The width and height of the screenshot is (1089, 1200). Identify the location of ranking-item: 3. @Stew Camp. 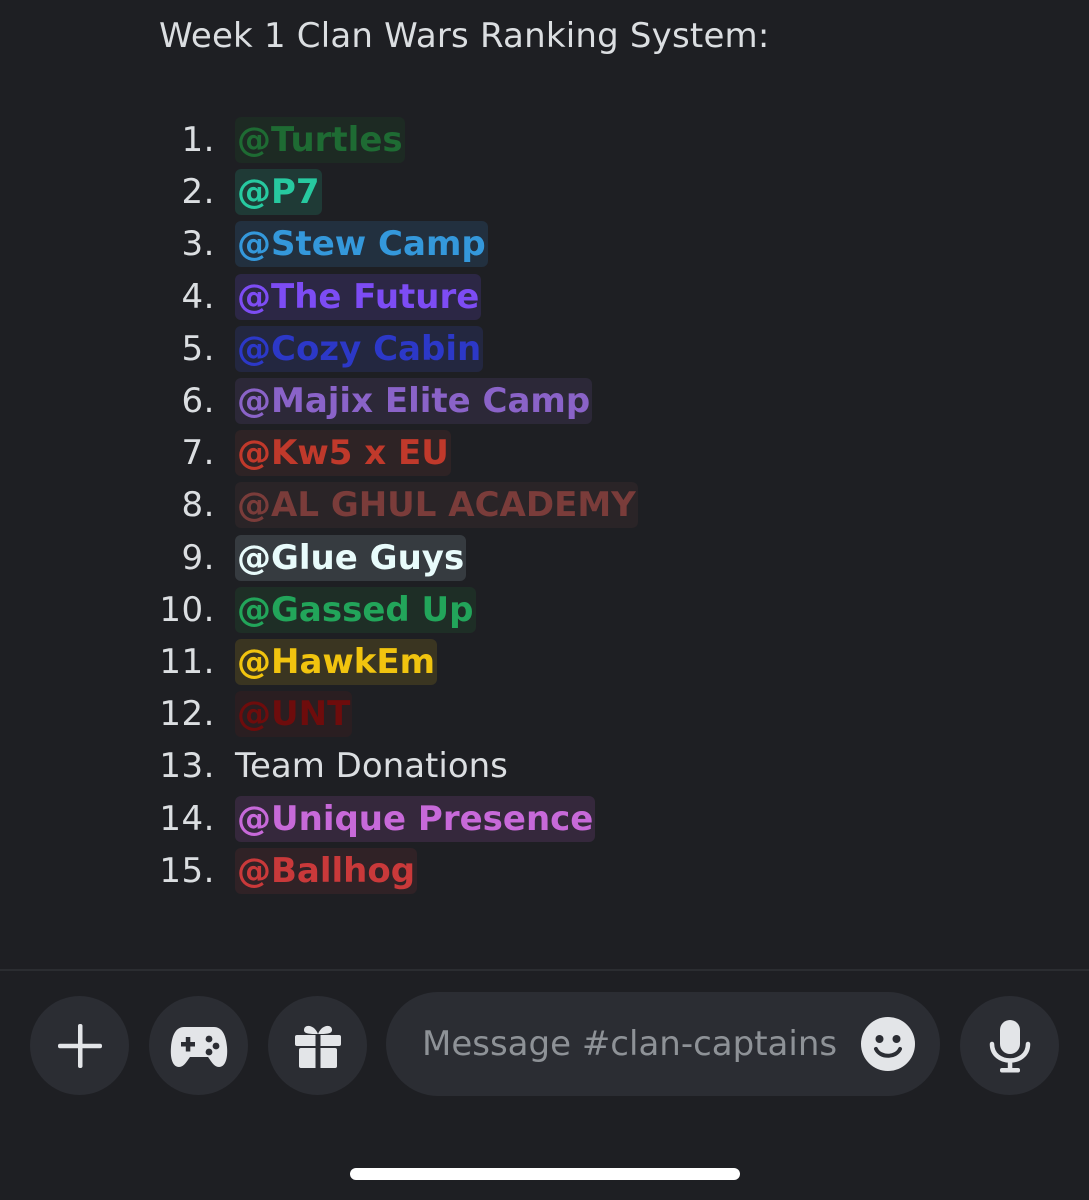
(398, 244).